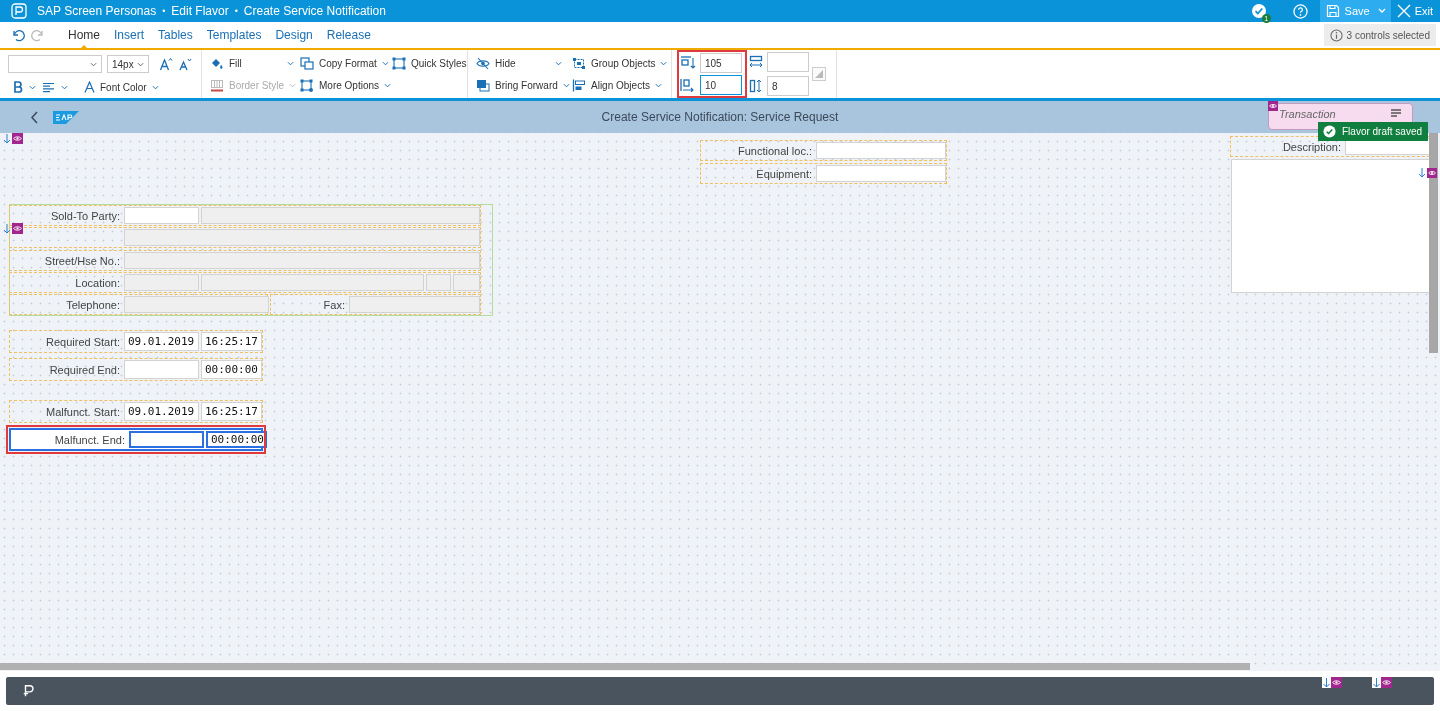  Describe the element at coordinates (82, 260) in the screenshot. I see `field-label: Street/Hse No.:` at that location.